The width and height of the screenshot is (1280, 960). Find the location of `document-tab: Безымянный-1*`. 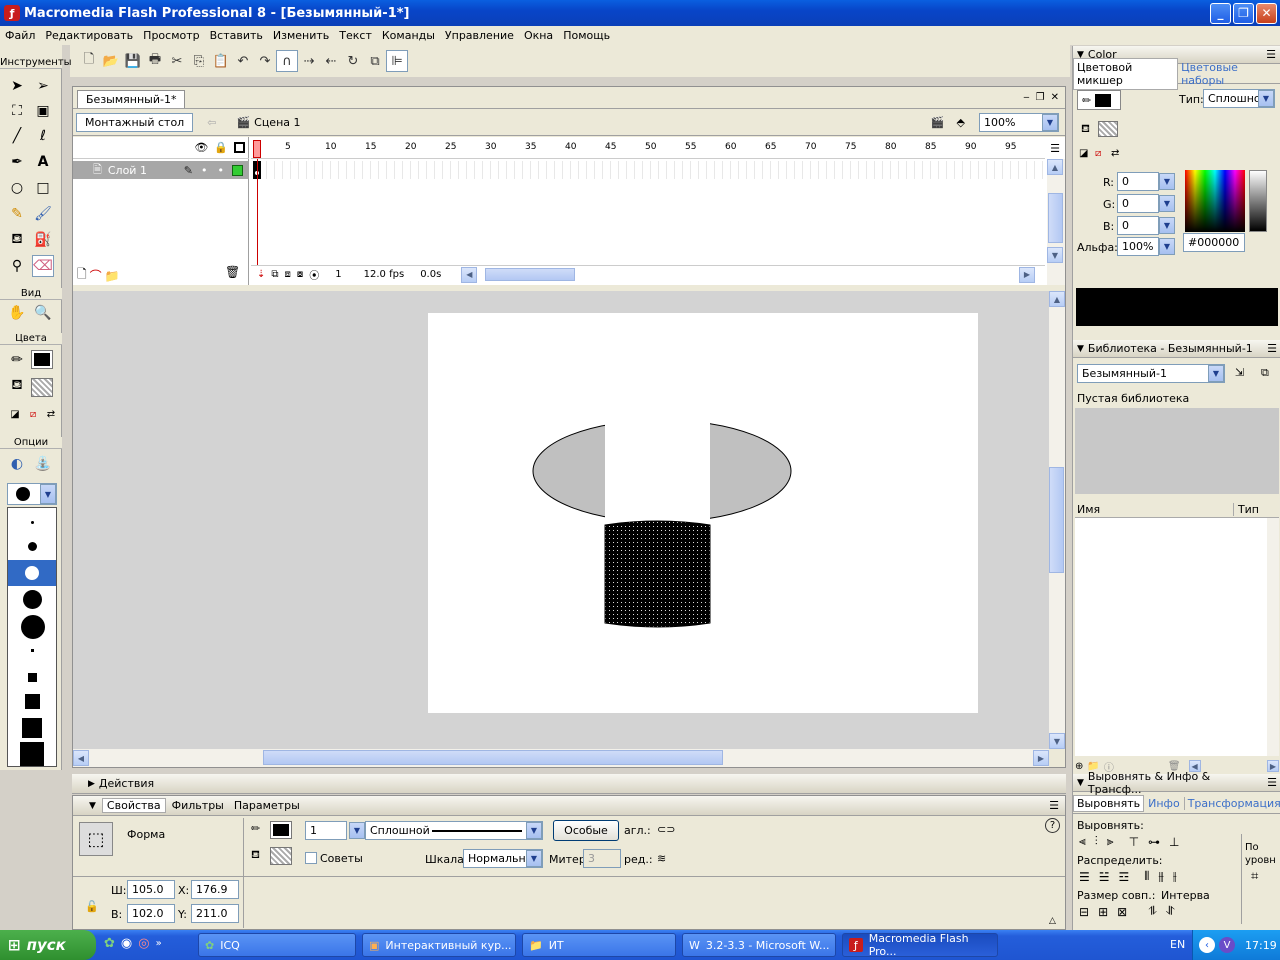

document-tab: Безымянный-1* is located at coordinates (131, 99).